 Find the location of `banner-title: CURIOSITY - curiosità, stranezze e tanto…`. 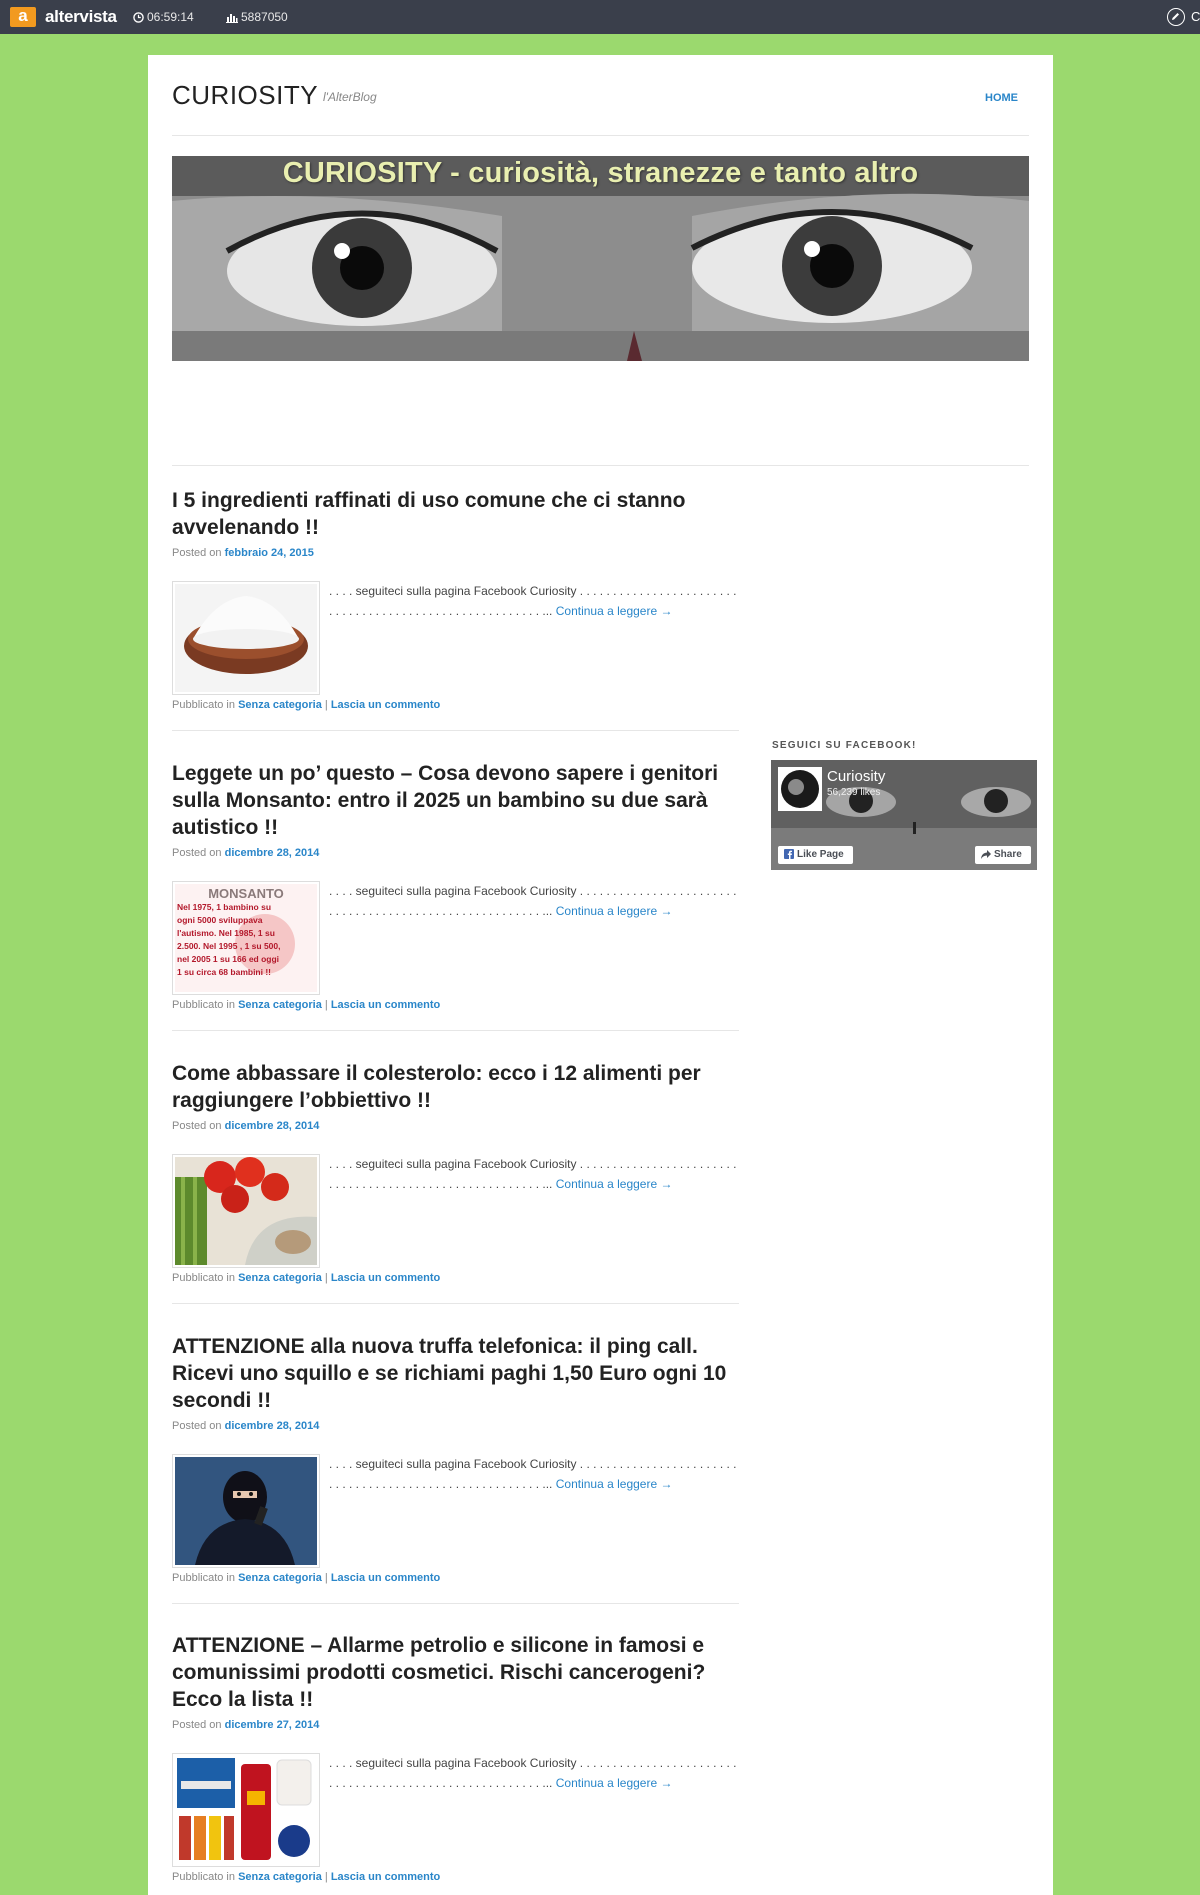

banner-title: CURIOSITY - curiosità, stranezze e tanto… is located at coordinates (600, 173).